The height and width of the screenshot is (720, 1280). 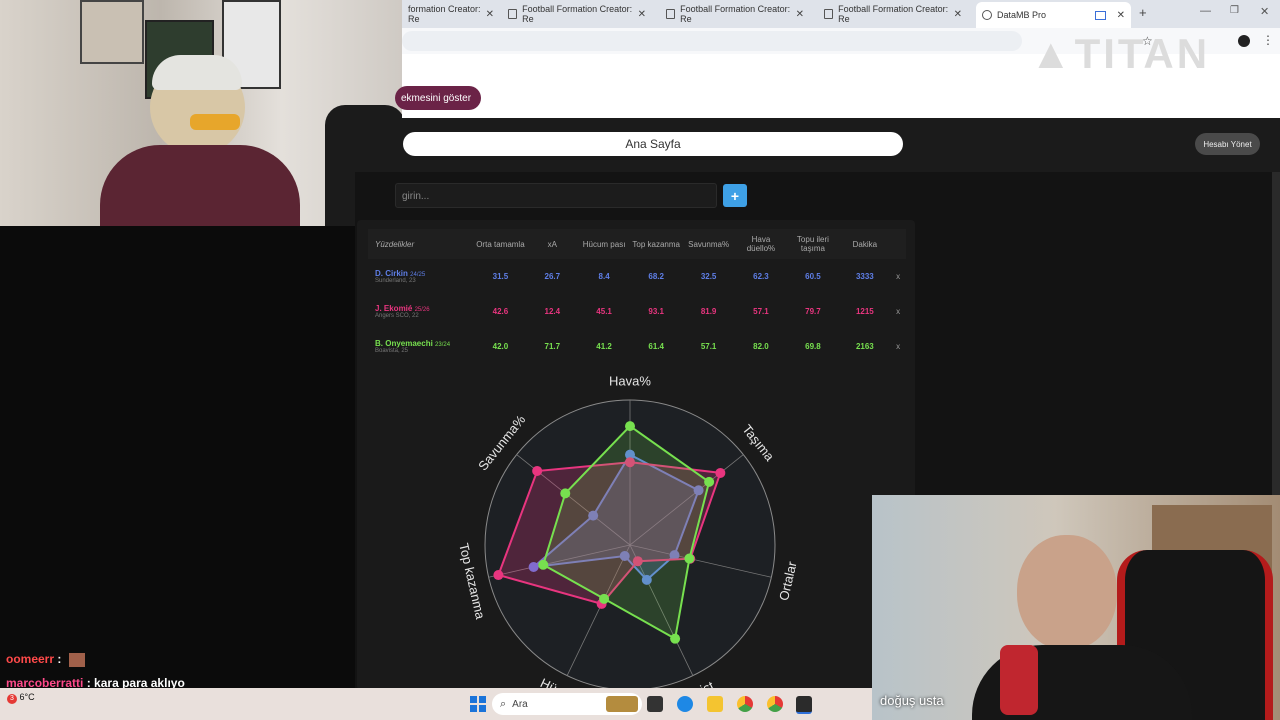 I want to click on wall-frame, so click(x=112, y=32).